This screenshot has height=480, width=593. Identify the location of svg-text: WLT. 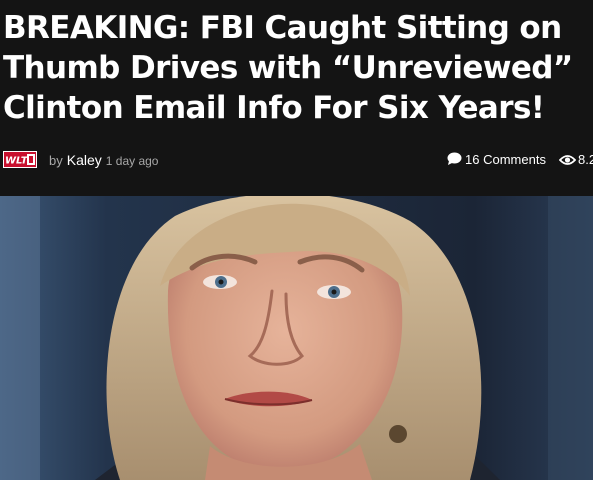
(17, 161).